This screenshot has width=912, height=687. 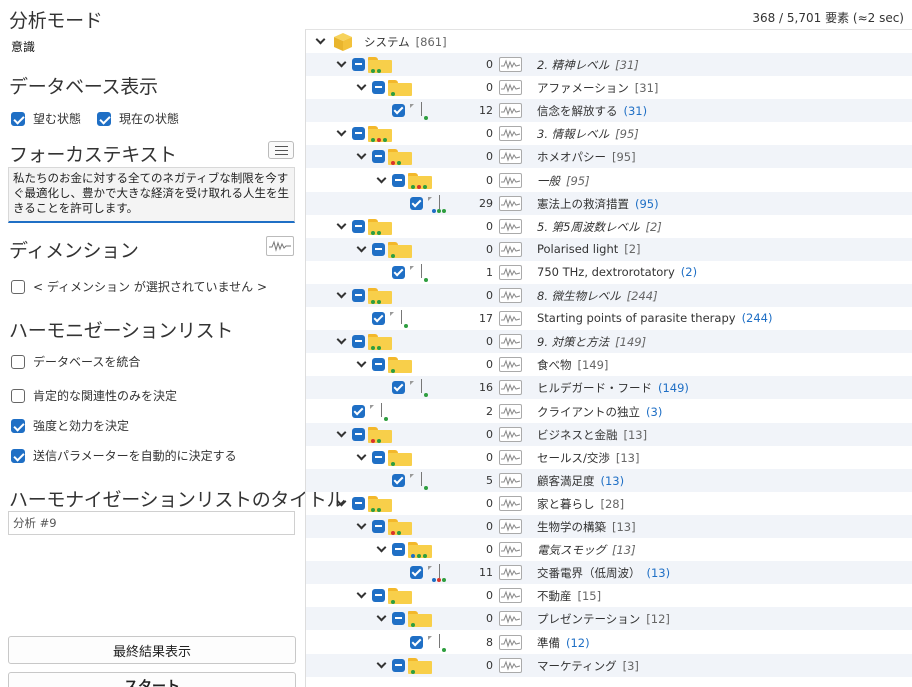 What do you see at coordinates (609, 595) in the screenshot?
I see `tree-row: 0 不動産 [15]` at bounding box center [609, 595].